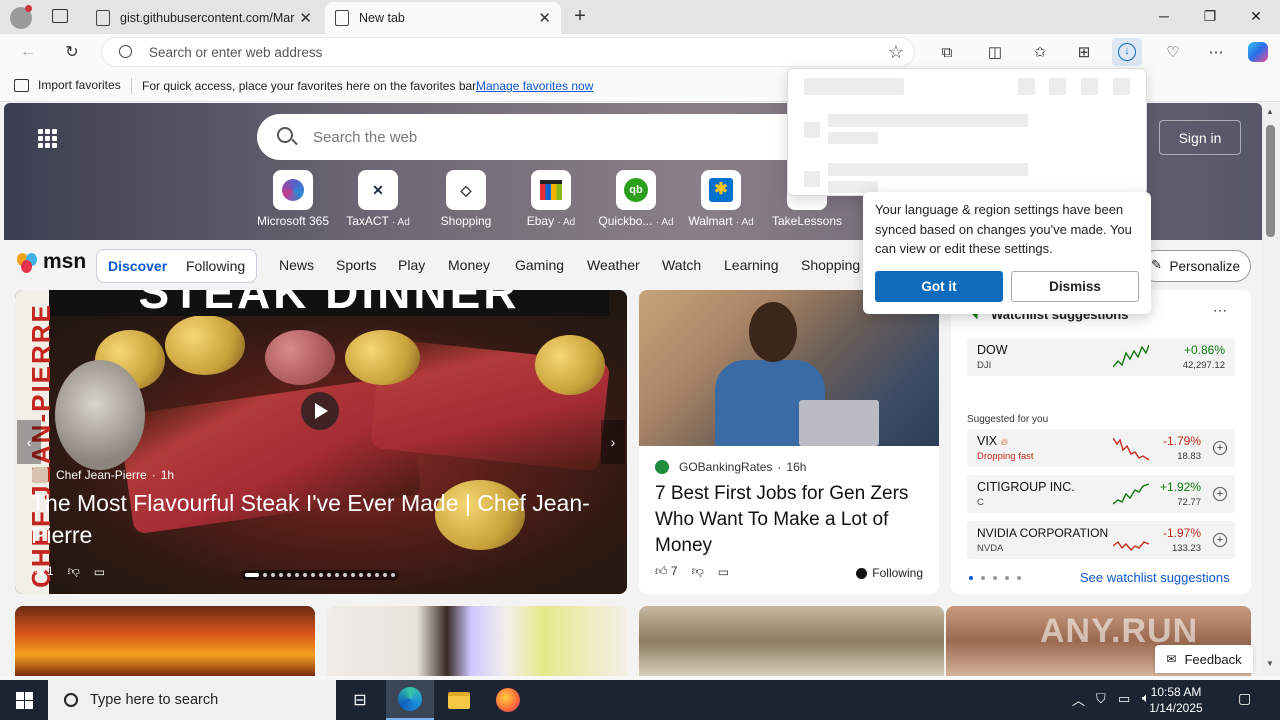 The height and width of the screenshot is (720, 1280). What do you see at coordinates (1270, 663) in the screenshot?
I see `scroll-down-icon: ▼` at bounding box center [1270, 663].